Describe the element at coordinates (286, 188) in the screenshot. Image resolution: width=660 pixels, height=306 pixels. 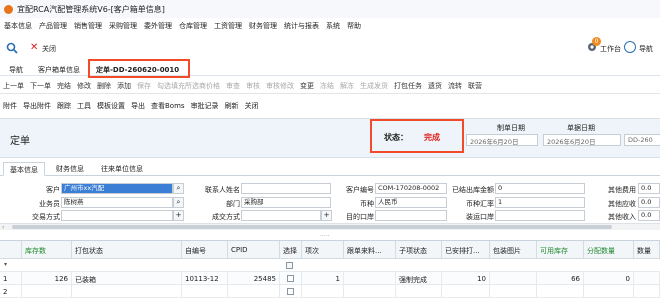
I see `contact-field` at that location.